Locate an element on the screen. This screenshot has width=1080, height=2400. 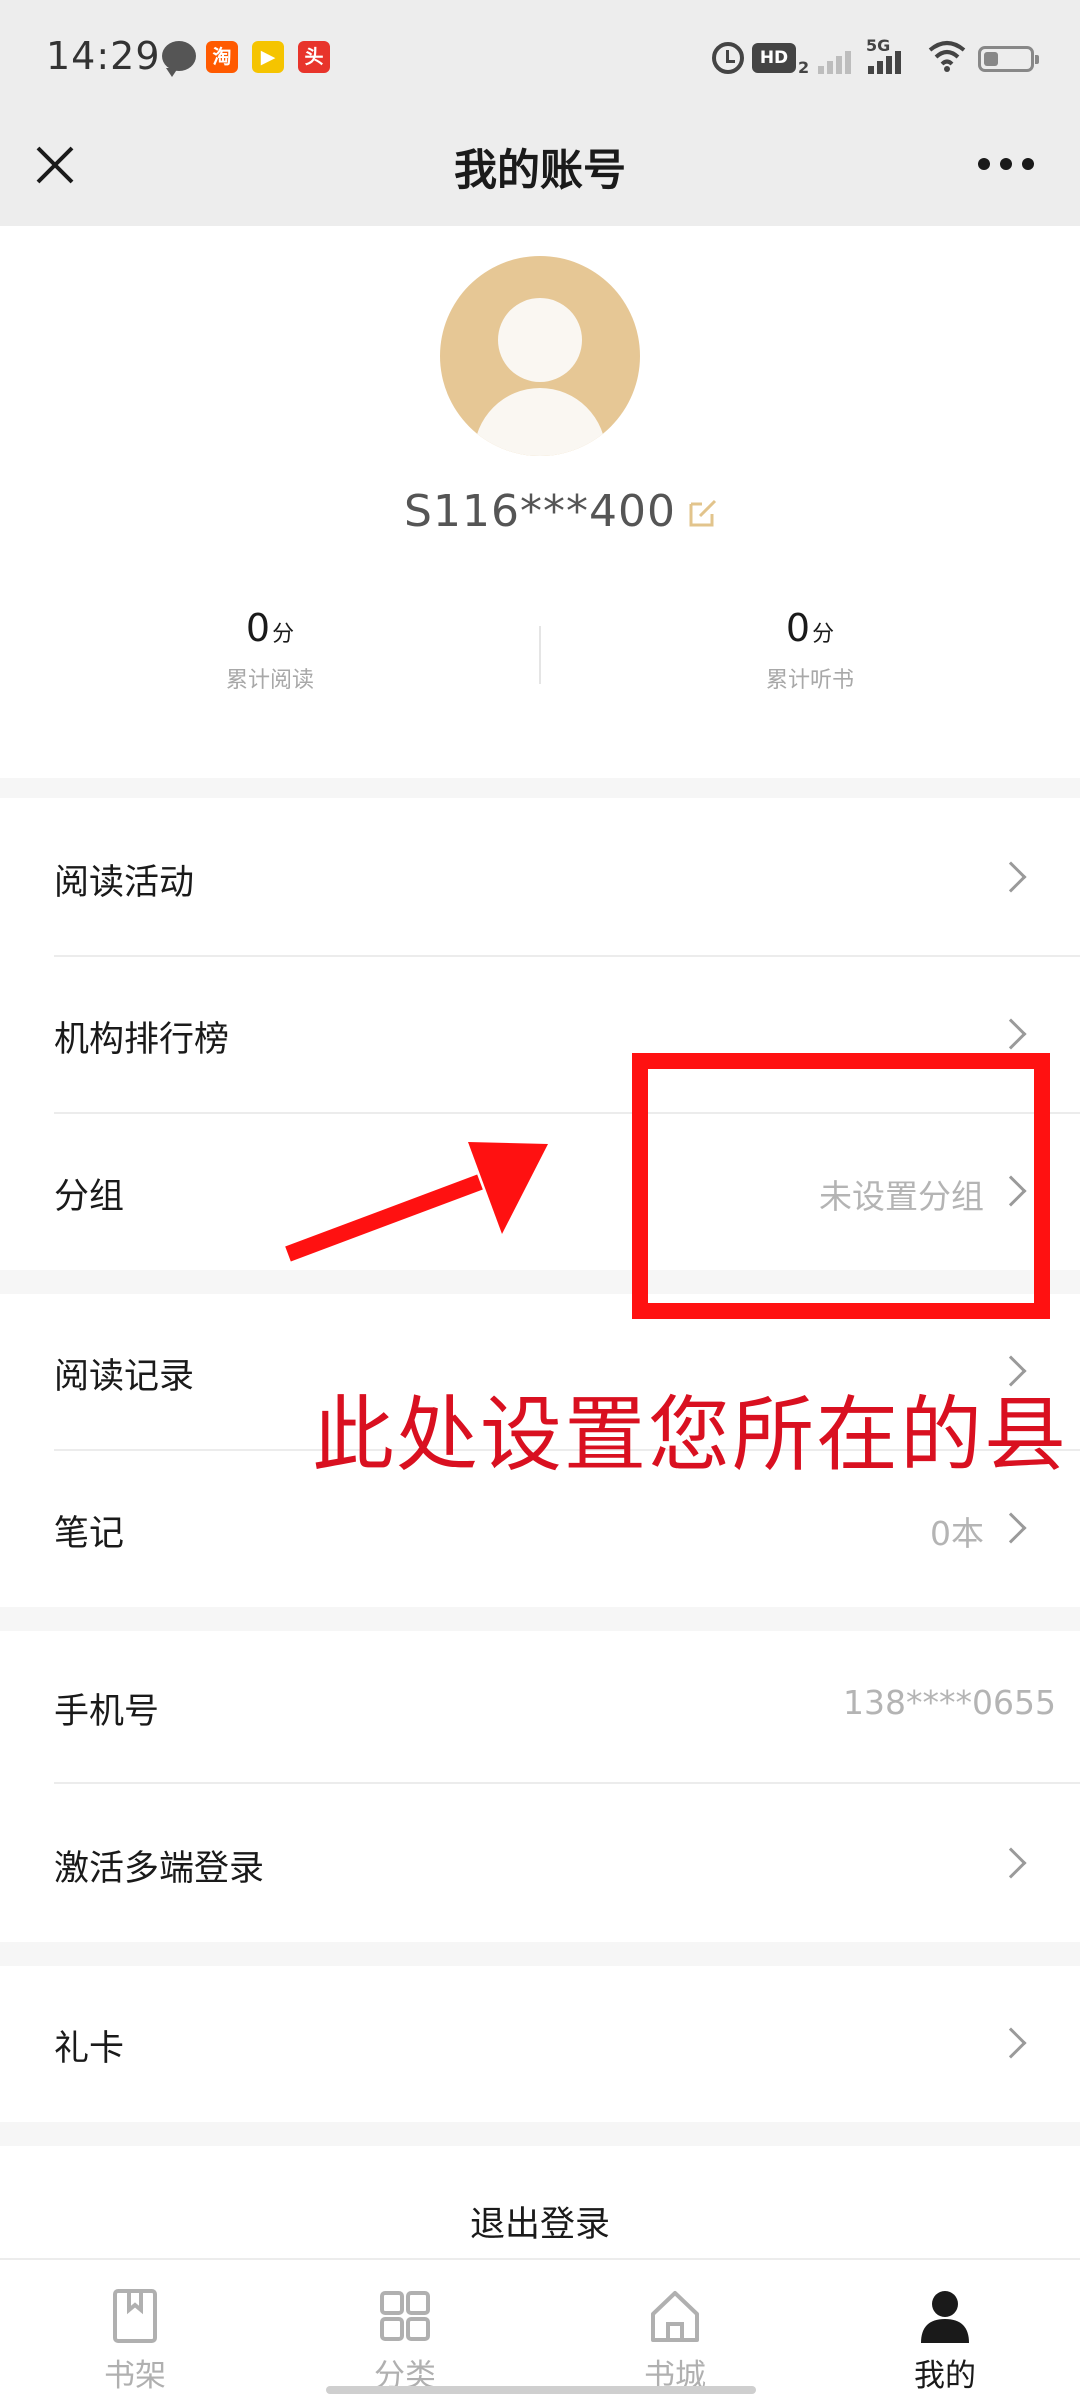
stat-divider is located at coordinates (540, 655).